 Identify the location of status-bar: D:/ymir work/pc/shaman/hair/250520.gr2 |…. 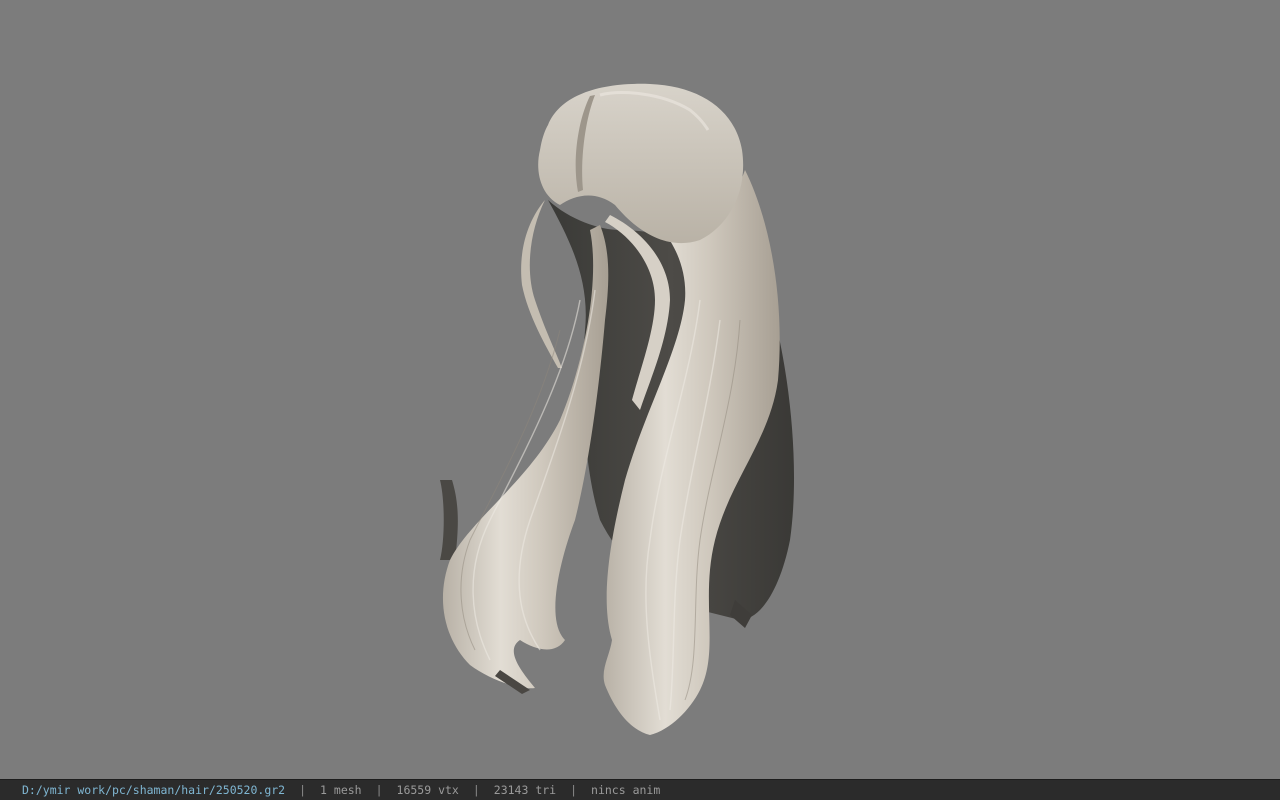
(640, 789).